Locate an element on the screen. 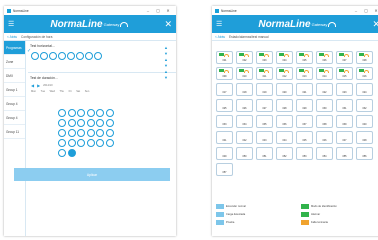 Image resolution: width=378 pixels, height=240 pixels. luminaire-tile: 051 is located at coordinates (264, 153).